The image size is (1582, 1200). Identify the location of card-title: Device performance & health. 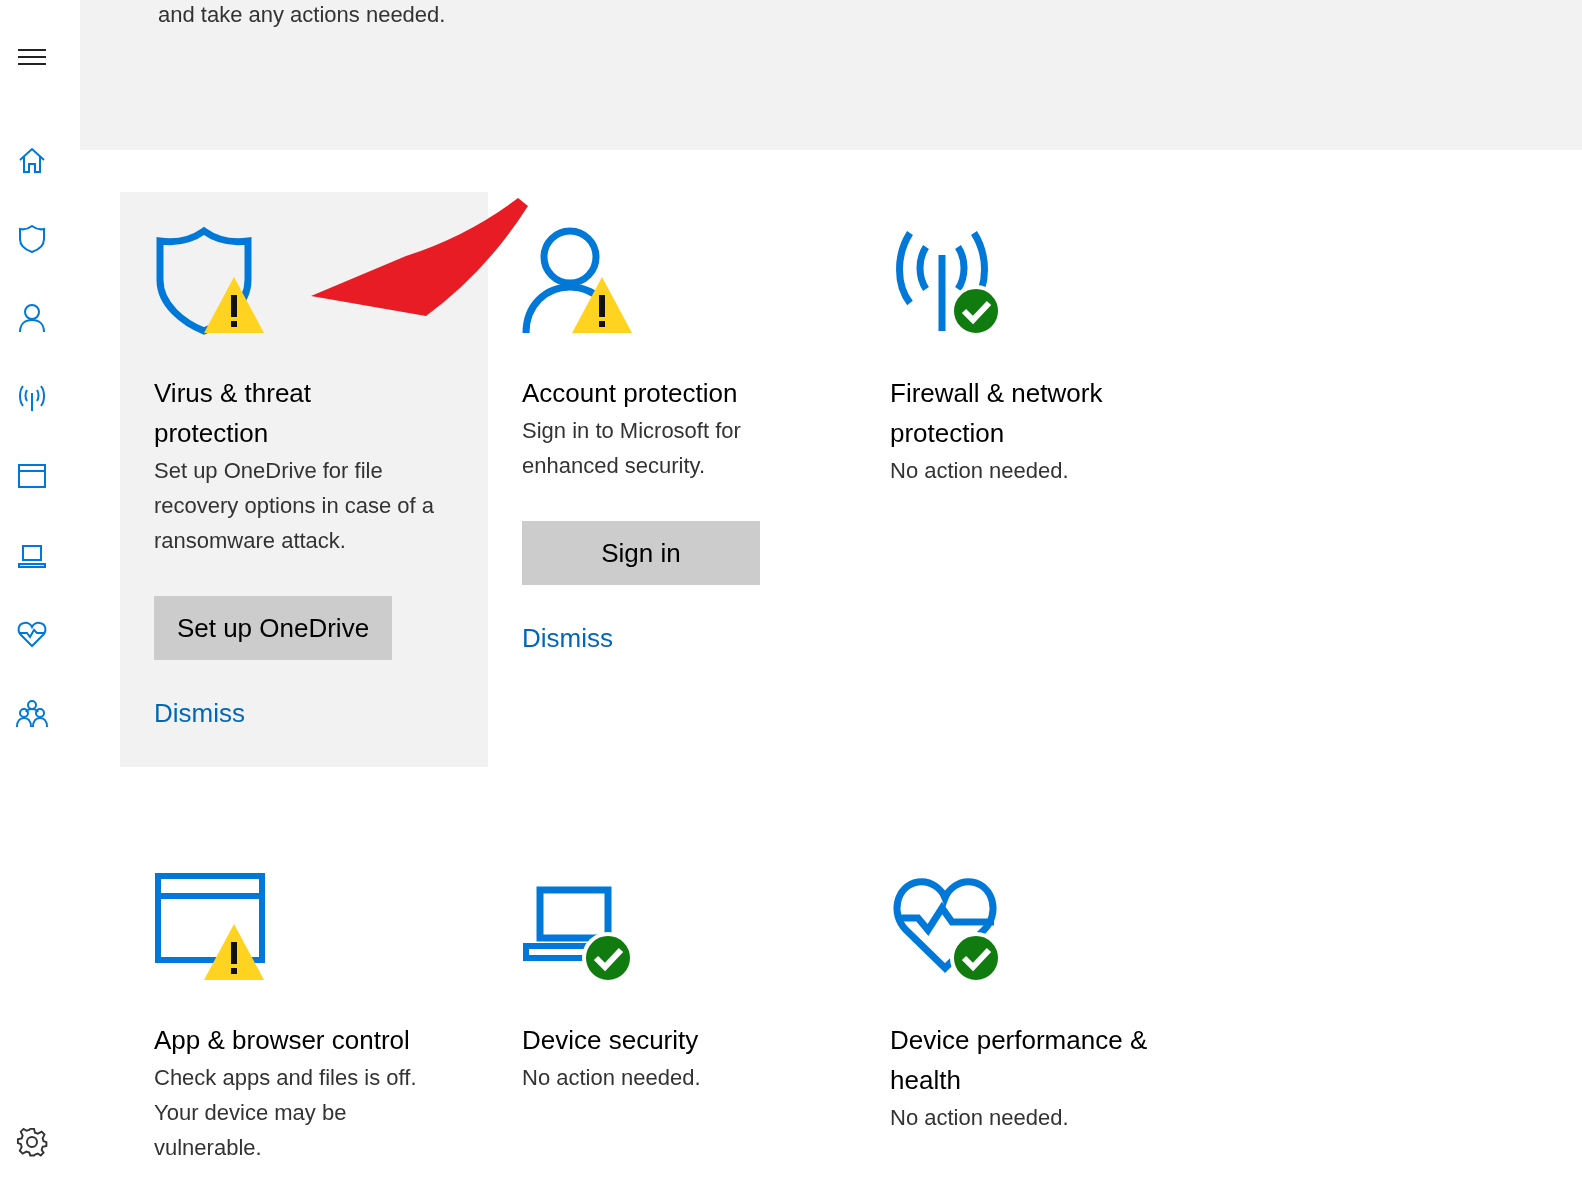
(1019, 1060).